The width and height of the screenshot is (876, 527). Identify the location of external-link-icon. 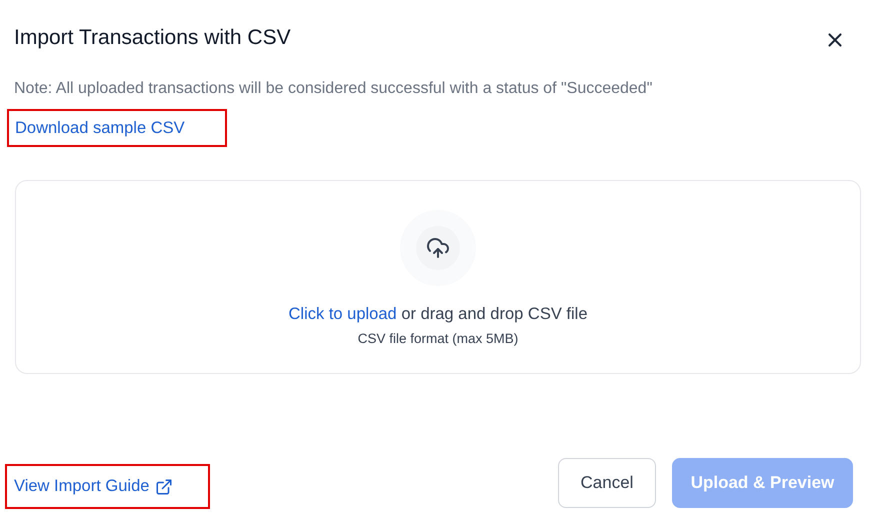
(164, 487).